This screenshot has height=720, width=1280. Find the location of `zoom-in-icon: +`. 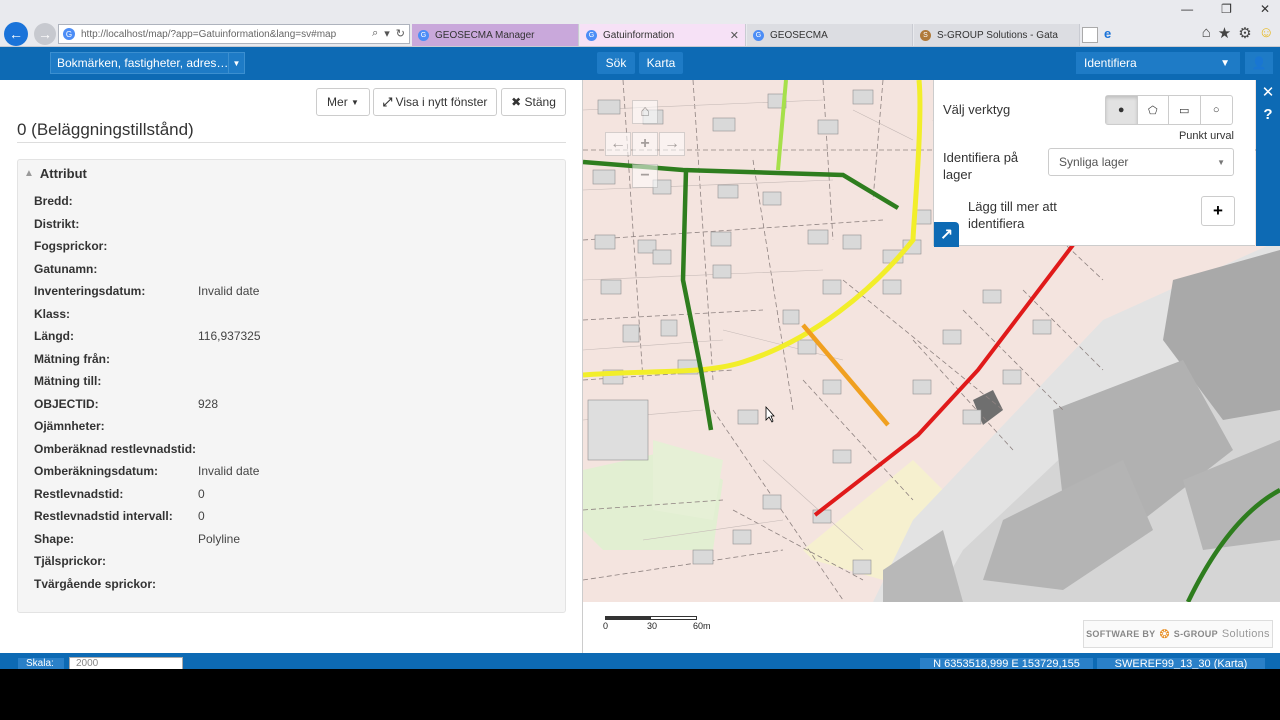

zoom-in-icon: + is located at coordinates (645, 144).